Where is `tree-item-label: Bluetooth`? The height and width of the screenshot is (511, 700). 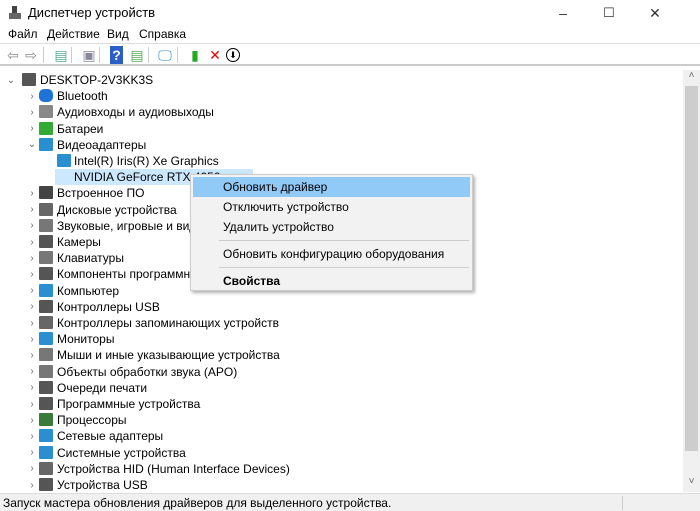
tree-item-label: Bluetooth is located at coordinates (82, 96).